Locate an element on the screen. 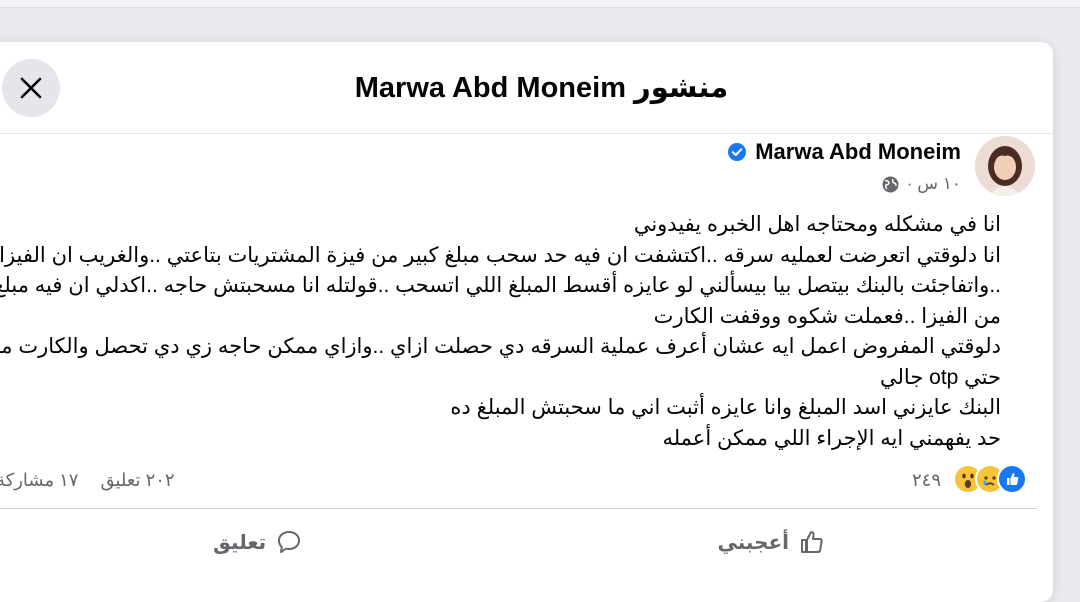 The width and height of the screenshot is (1080, 602). reaction-icons is located at coordinates (987, 480).